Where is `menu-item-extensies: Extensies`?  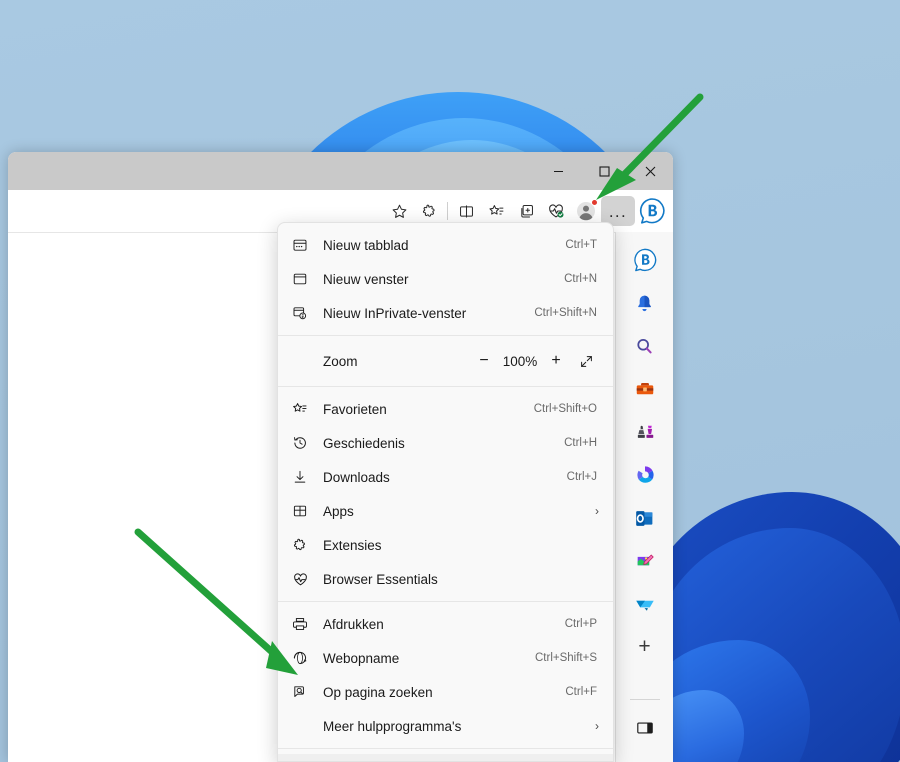
menu-item-extensies: Extensies is located at coordinates (445, 545).